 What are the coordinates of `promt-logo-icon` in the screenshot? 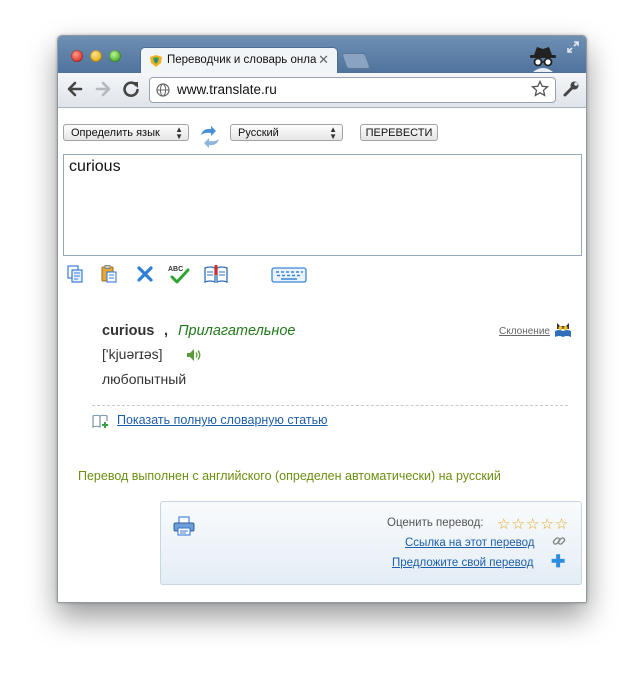 It's located at (156, 61).